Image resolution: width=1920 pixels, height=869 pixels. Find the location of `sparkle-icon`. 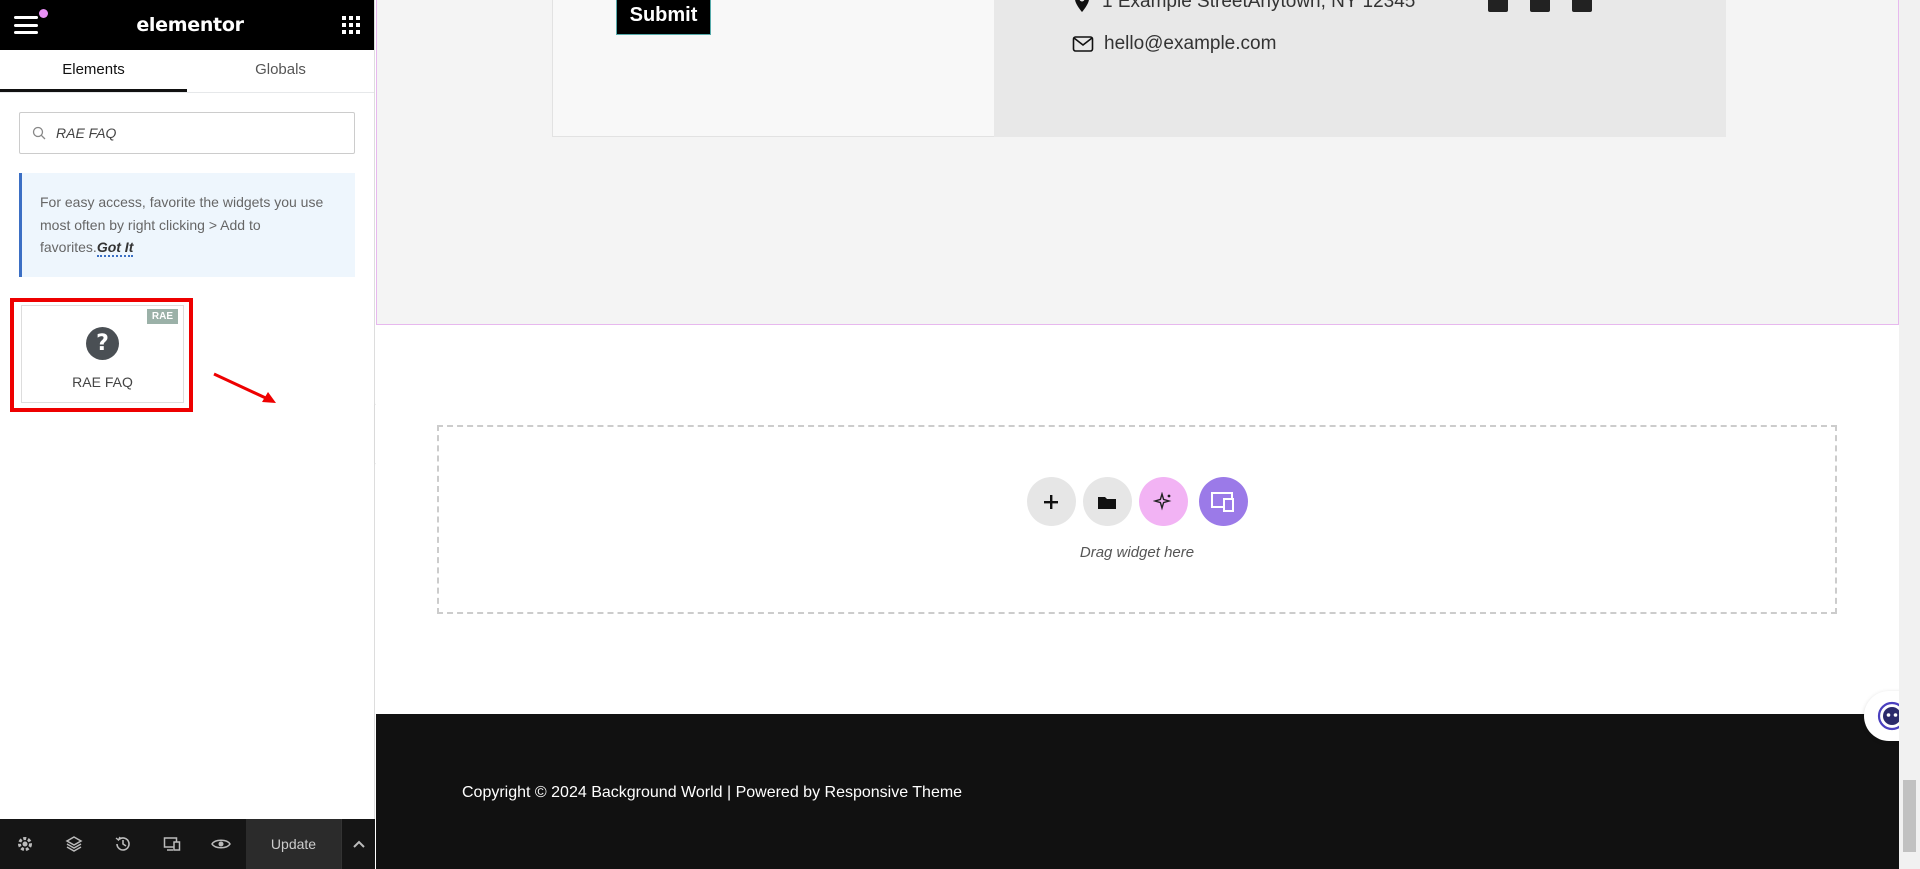

sparkle-icon is located at coordinates (1162, 500).